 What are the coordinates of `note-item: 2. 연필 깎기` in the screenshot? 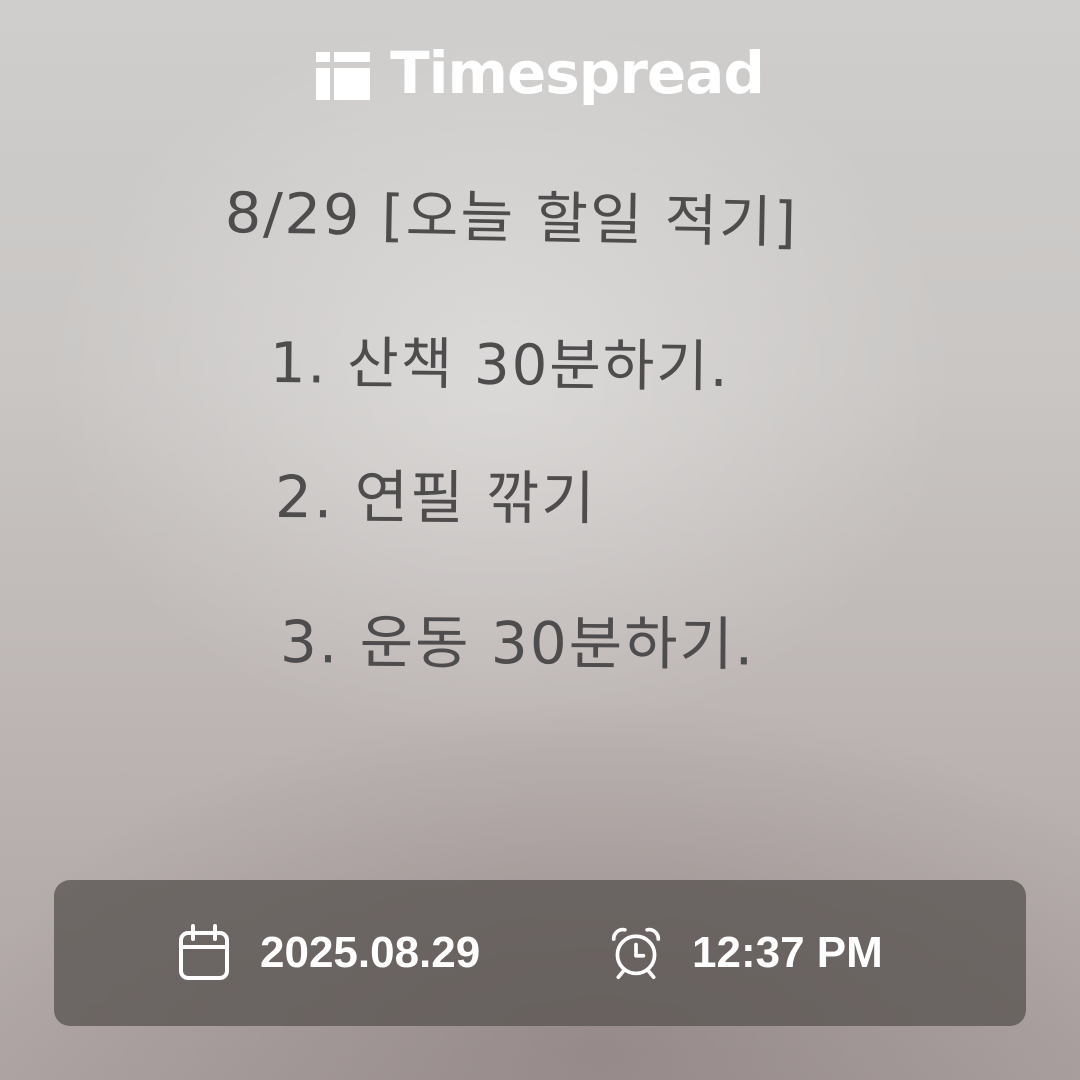 It's located at (435, 498).